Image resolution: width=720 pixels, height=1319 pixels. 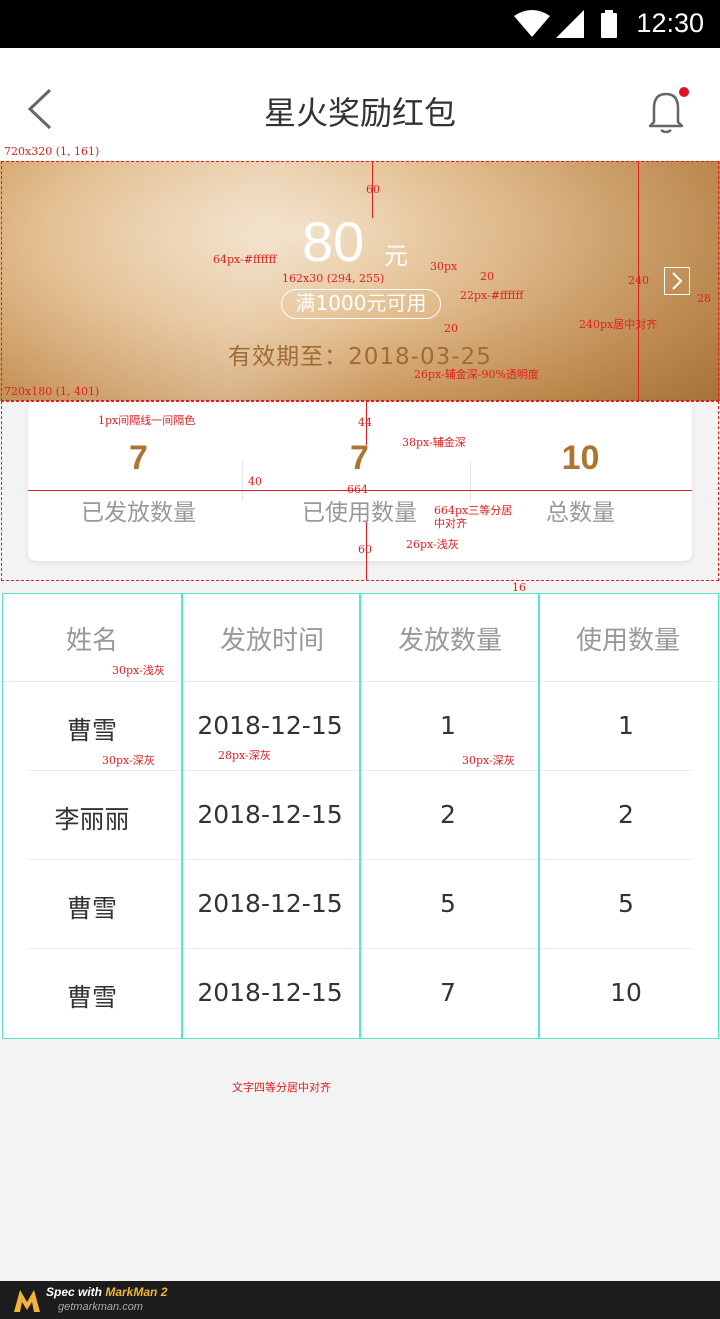 What do you see at coordinates (281, 1087) in the screenshot?
I see `table-note: 文字四等分居中对齐` at bounding box center [281, 1087].